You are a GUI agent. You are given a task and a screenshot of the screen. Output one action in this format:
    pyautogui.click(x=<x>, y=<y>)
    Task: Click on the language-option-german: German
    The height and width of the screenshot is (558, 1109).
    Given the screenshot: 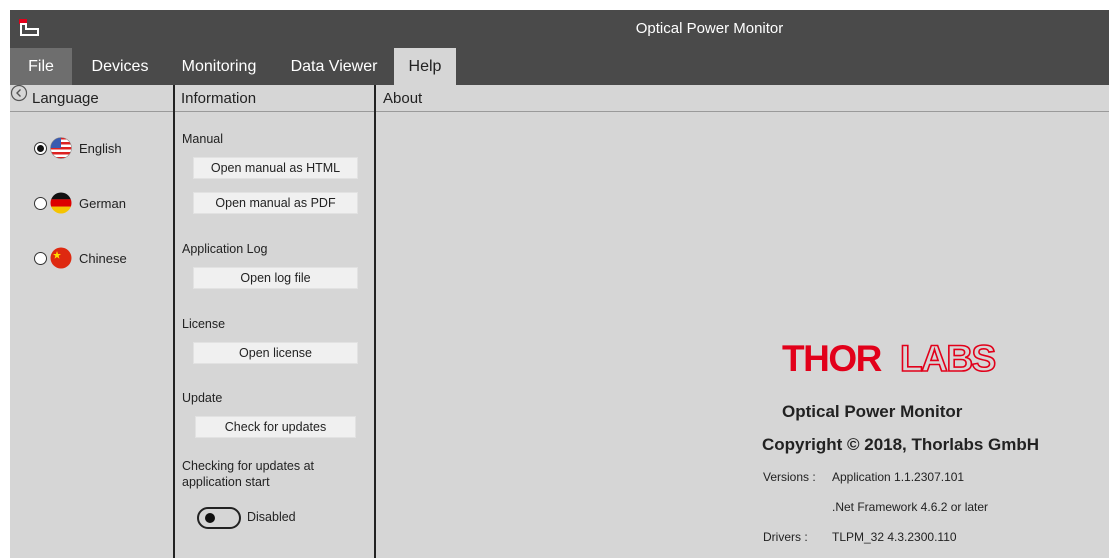 What is the action you would take?
    pyautogui.click(x=80, y=203)
    